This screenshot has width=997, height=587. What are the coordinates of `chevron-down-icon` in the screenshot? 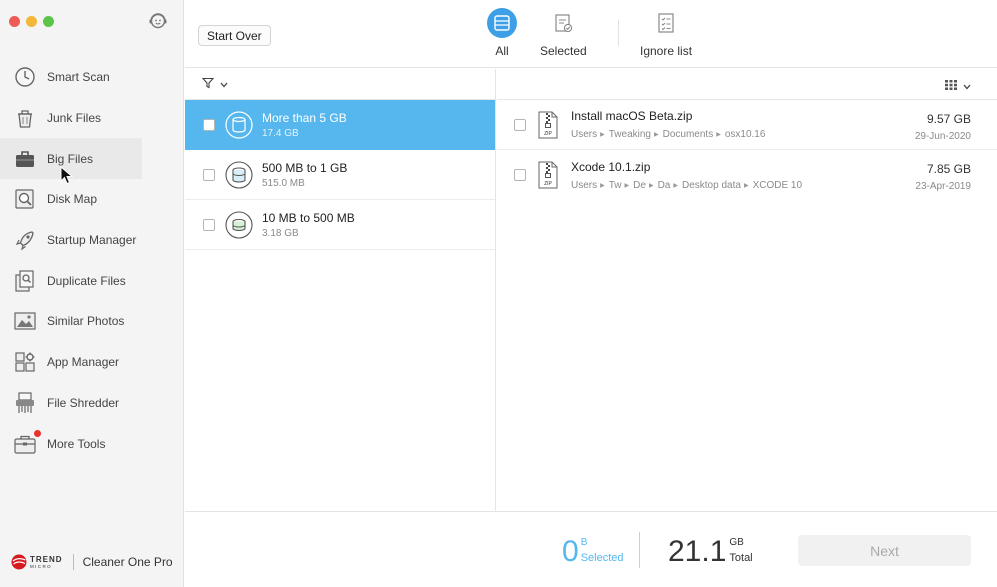 It's located at (224, 84).